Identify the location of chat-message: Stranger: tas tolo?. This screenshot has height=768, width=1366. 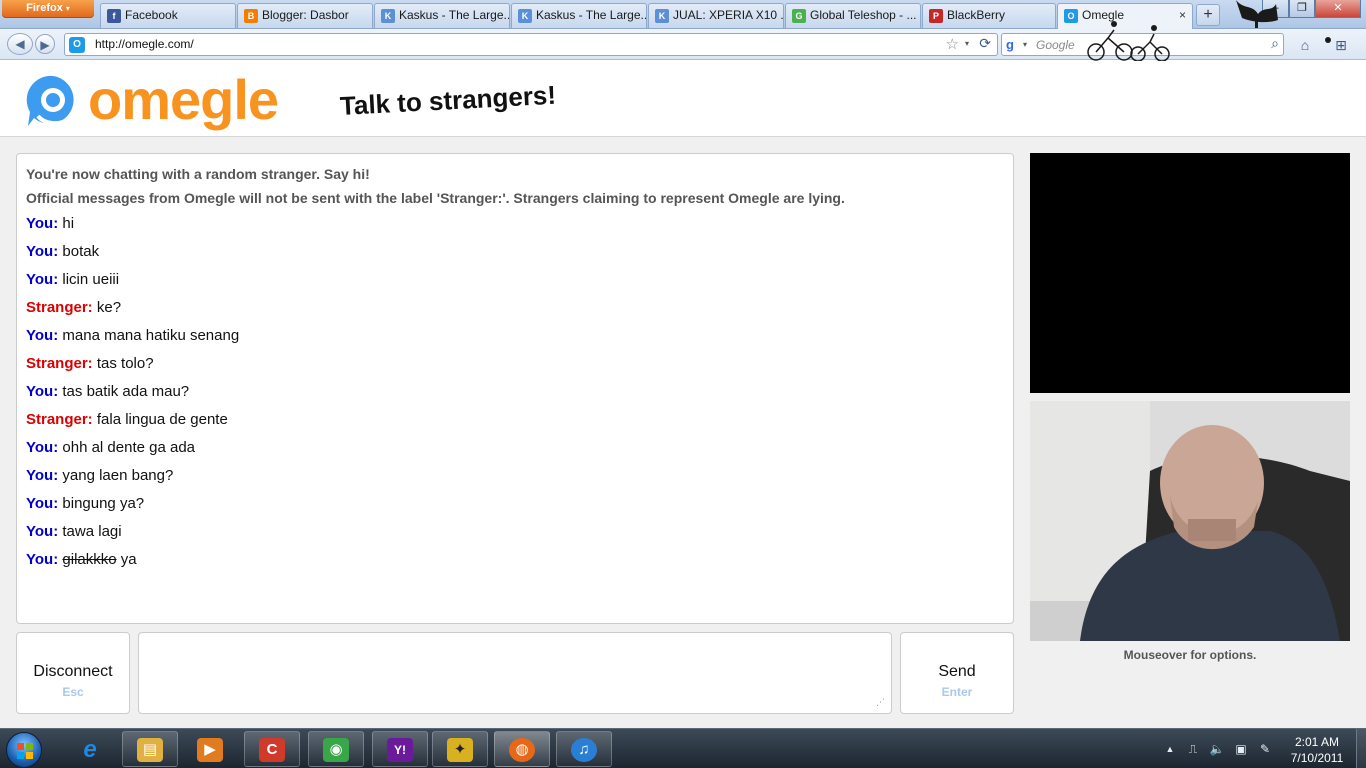
(515, 364).